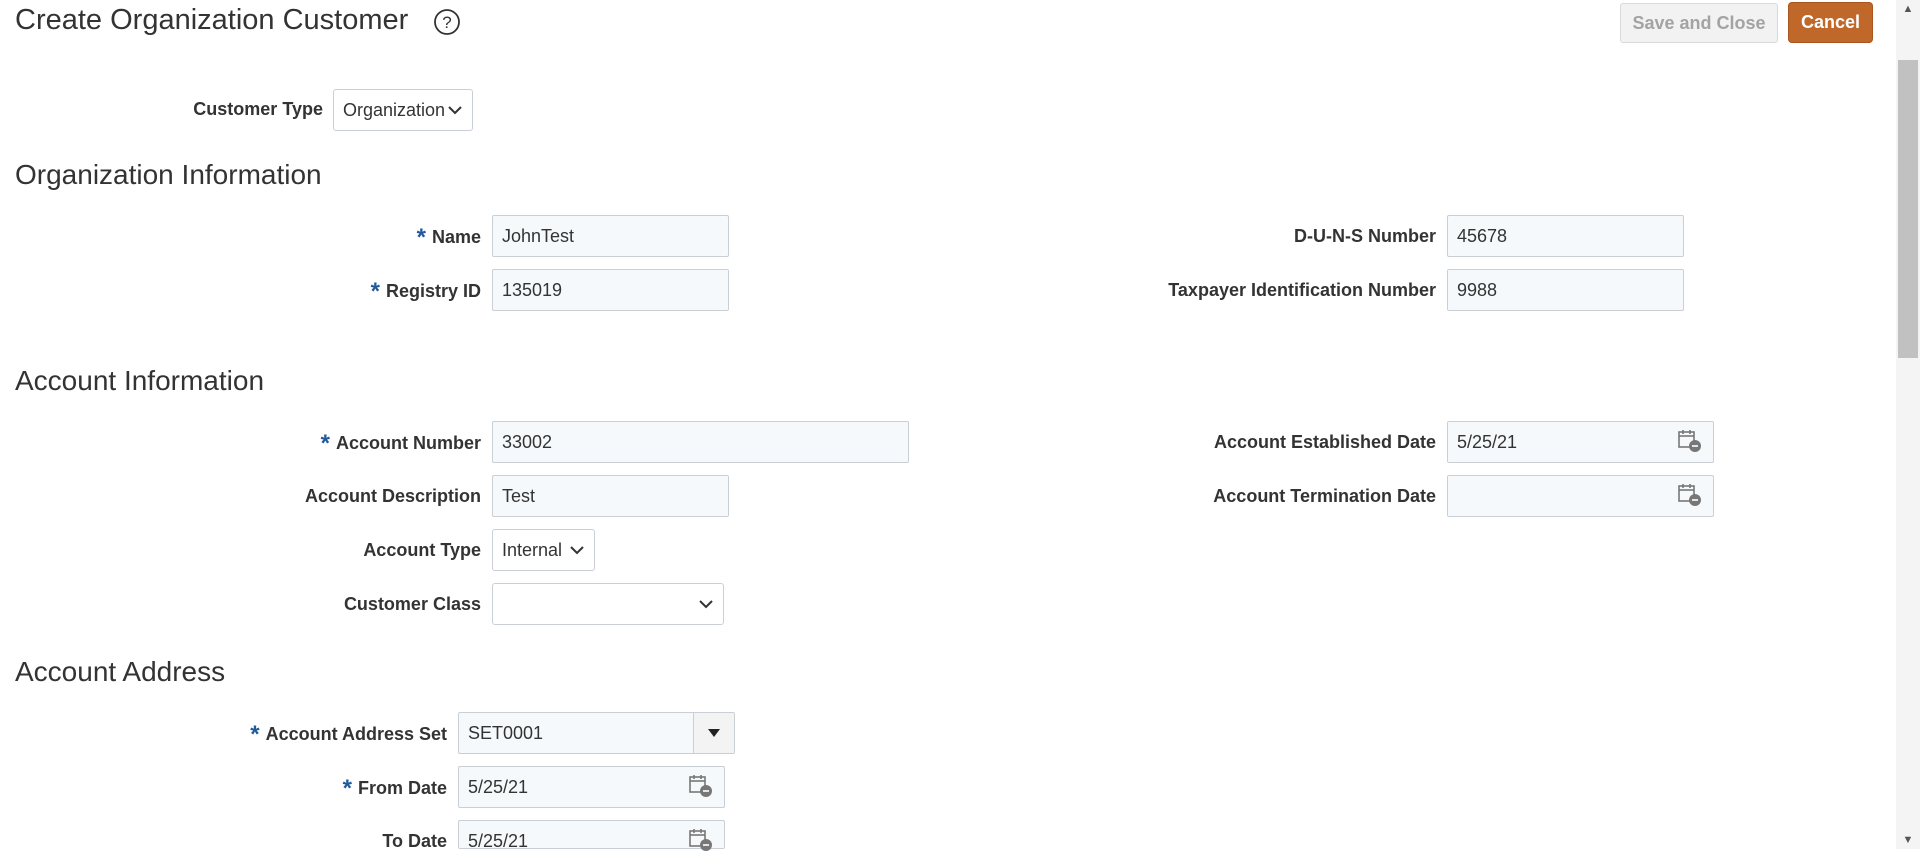 Image resolution: width=1920 pixels, height=861 pixels. I want to click on page-title: Create Organization Customer, so click(212, 20).